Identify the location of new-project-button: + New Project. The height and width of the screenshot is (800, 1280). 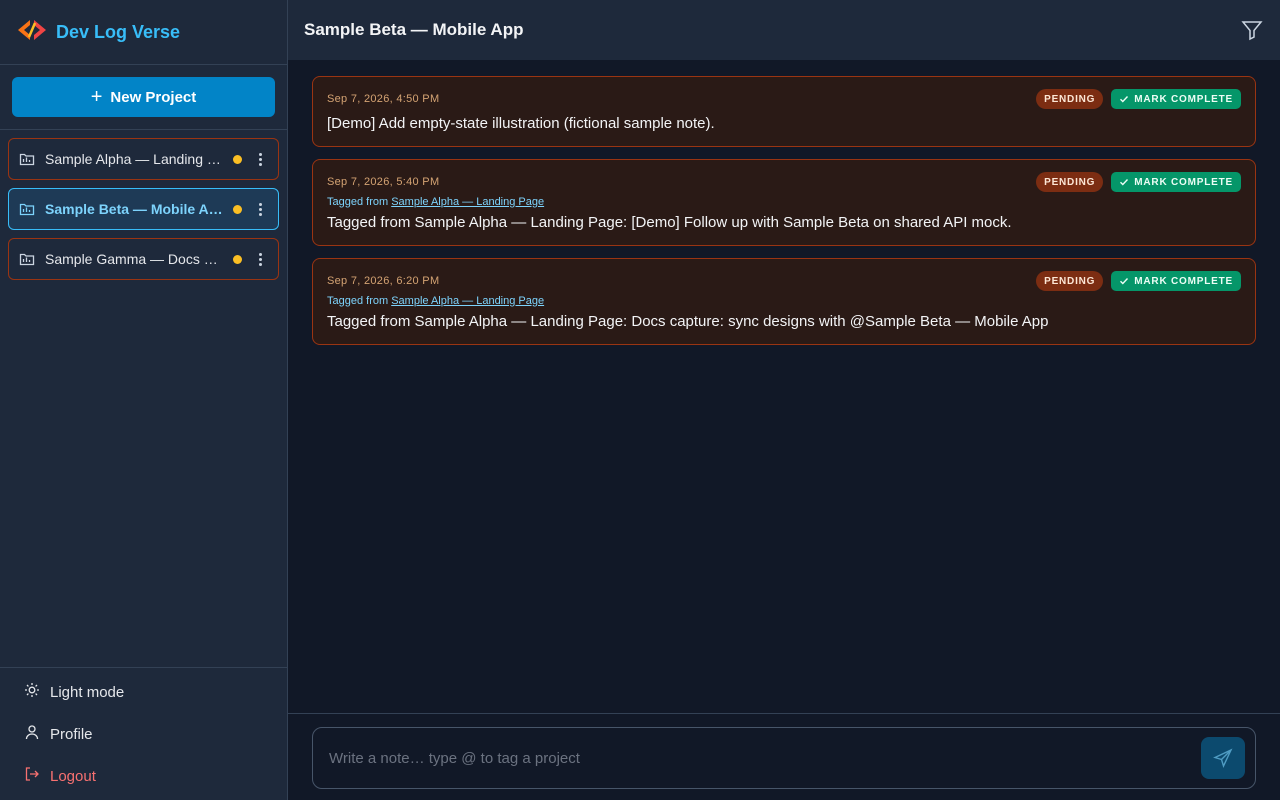
(143, 97).